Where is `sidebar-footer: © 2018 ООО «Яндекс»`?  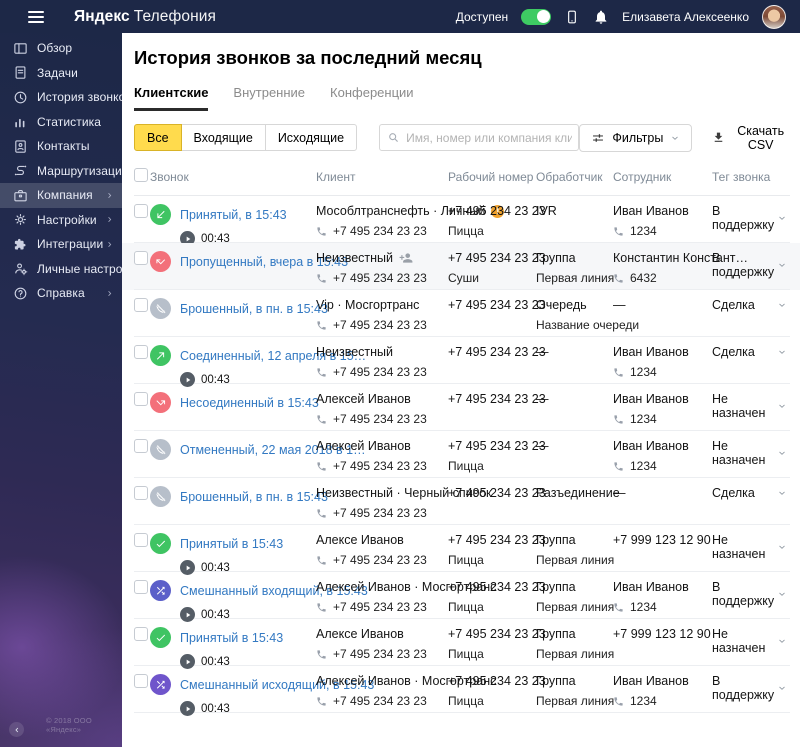 sidebar-footer: © 2018 ООО «Яндекс» is located at coordinates (61, 727).